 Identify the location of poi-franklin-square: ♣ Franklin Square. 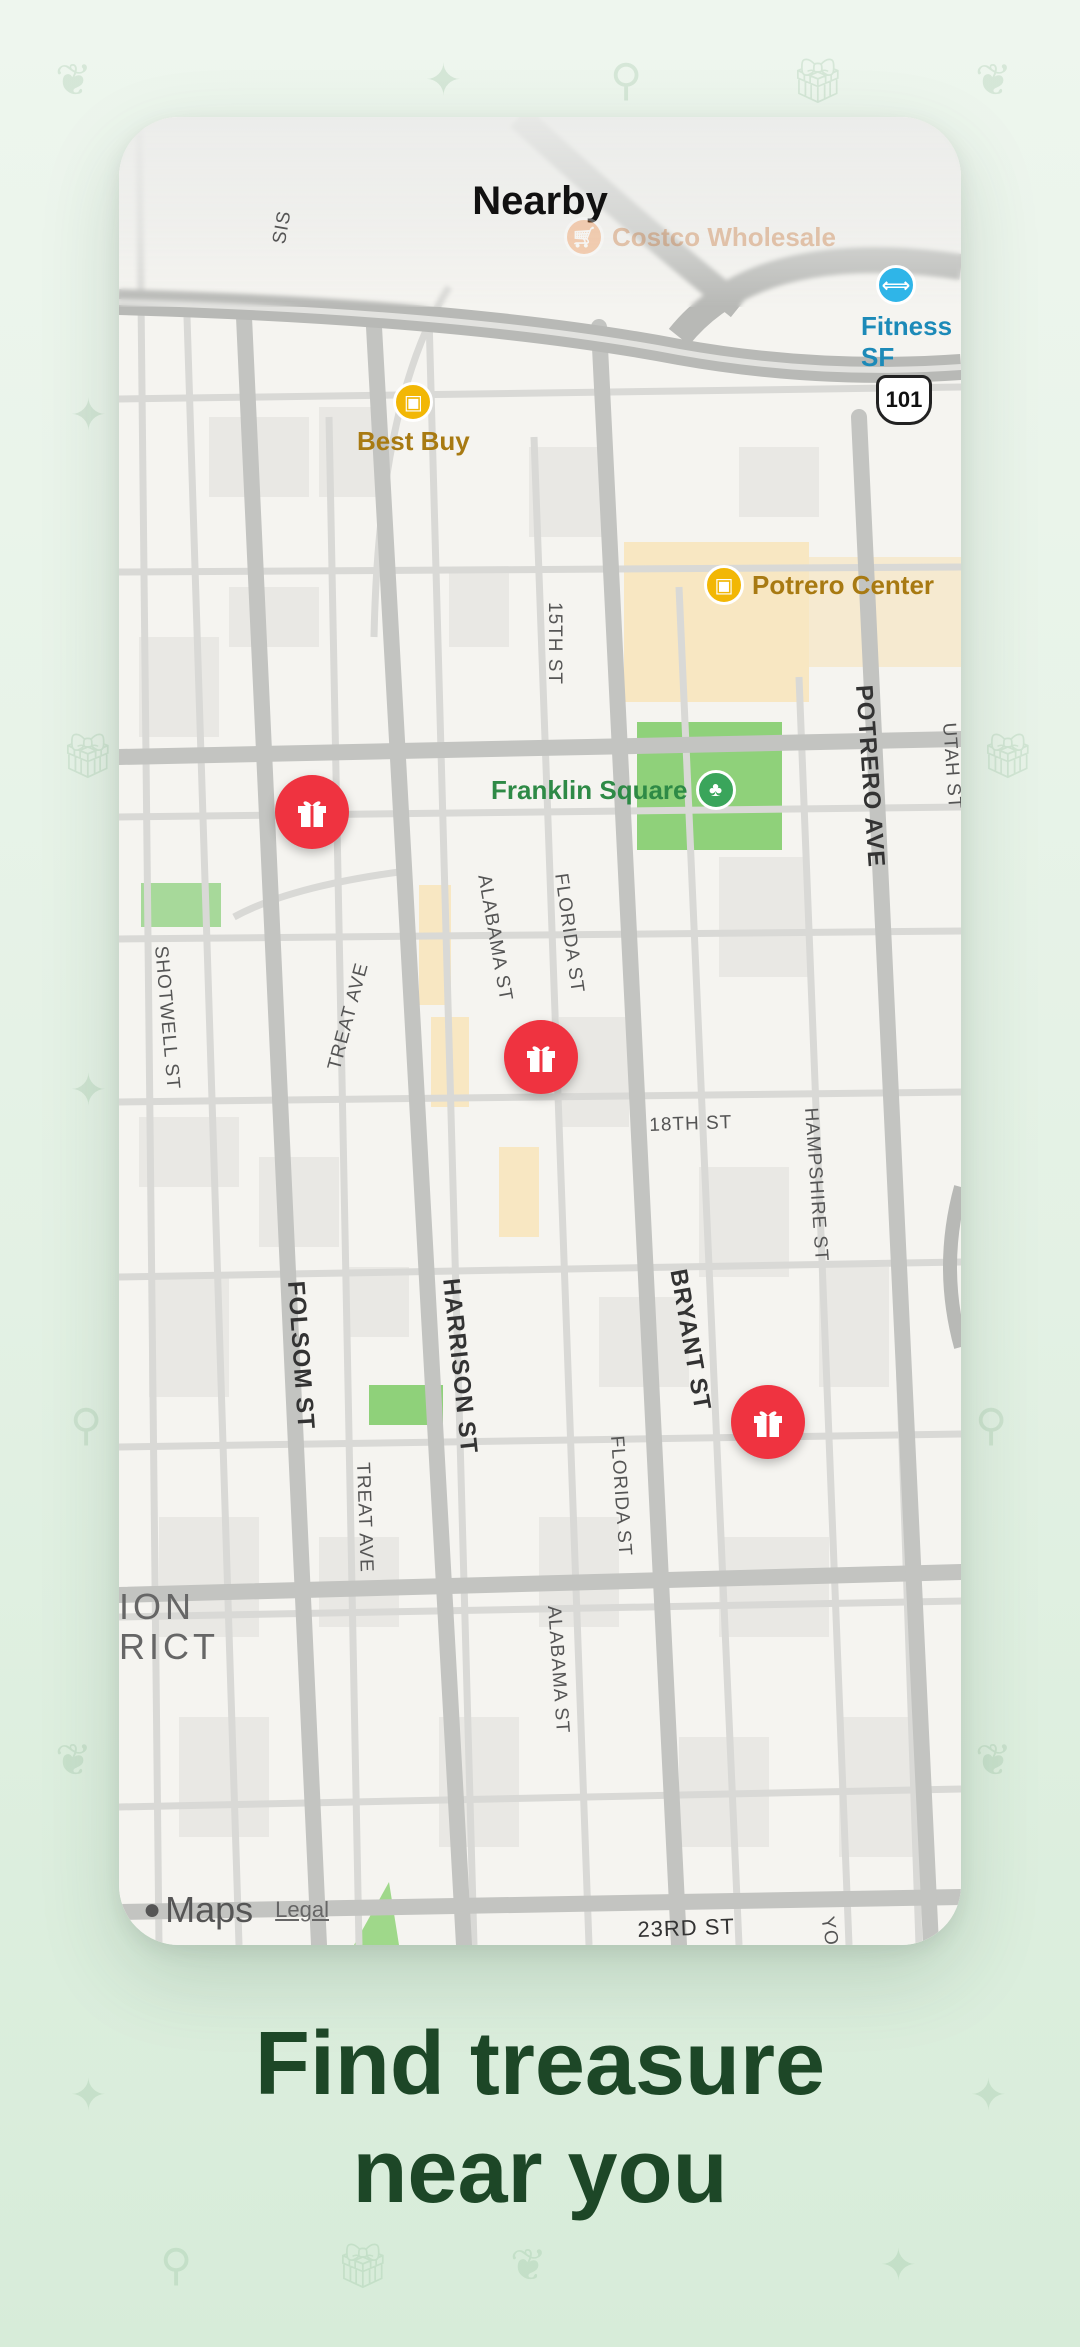
(613, 790).